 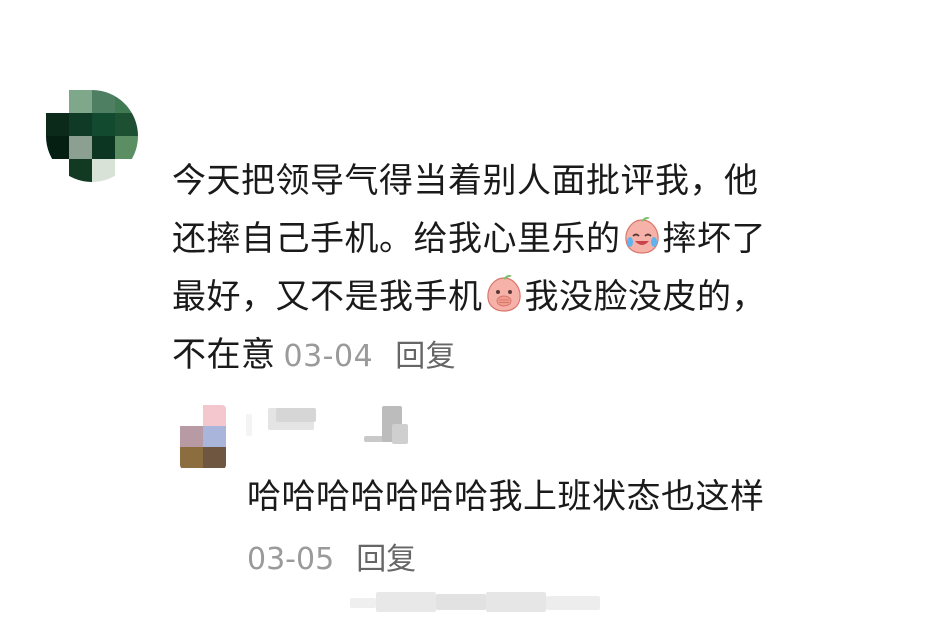 I want to click on comment-date: 03-04, so click(x=328, y=356).